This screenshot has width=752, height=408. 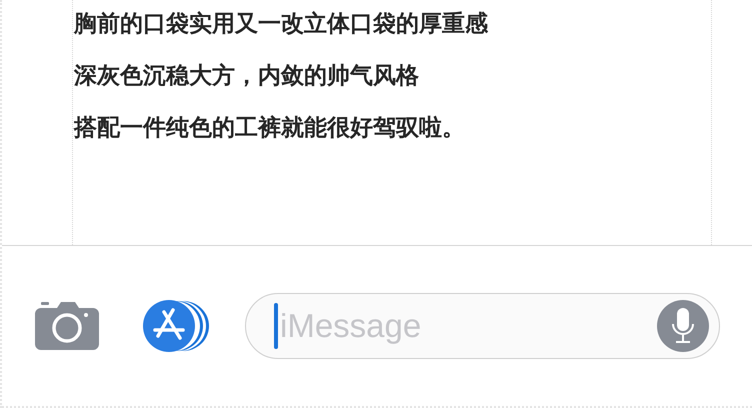 I want to click on message-text: 胸前的口袋实用又一改立体口袋的厚重感, so click(x=281, y=24).